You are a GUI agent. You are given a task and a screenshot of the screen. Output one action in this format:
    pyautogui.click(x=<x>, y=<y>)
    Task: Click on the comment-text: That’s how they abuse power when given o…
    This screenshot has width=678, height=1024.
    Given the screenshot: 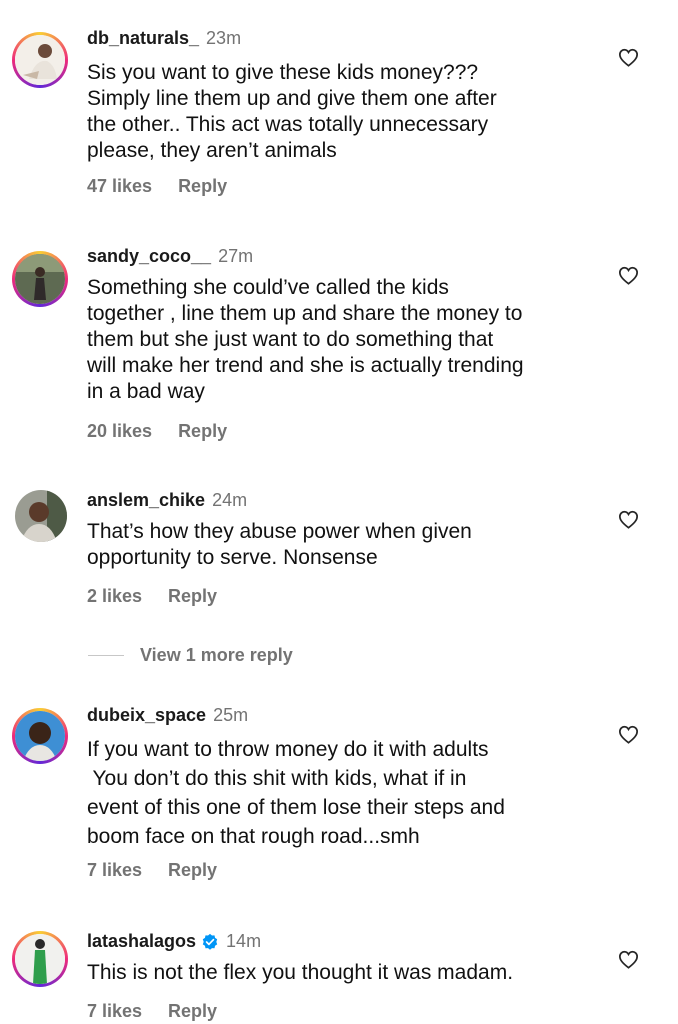 What is the action you would take?
    pyautogui.click(x=279, y=544)
    